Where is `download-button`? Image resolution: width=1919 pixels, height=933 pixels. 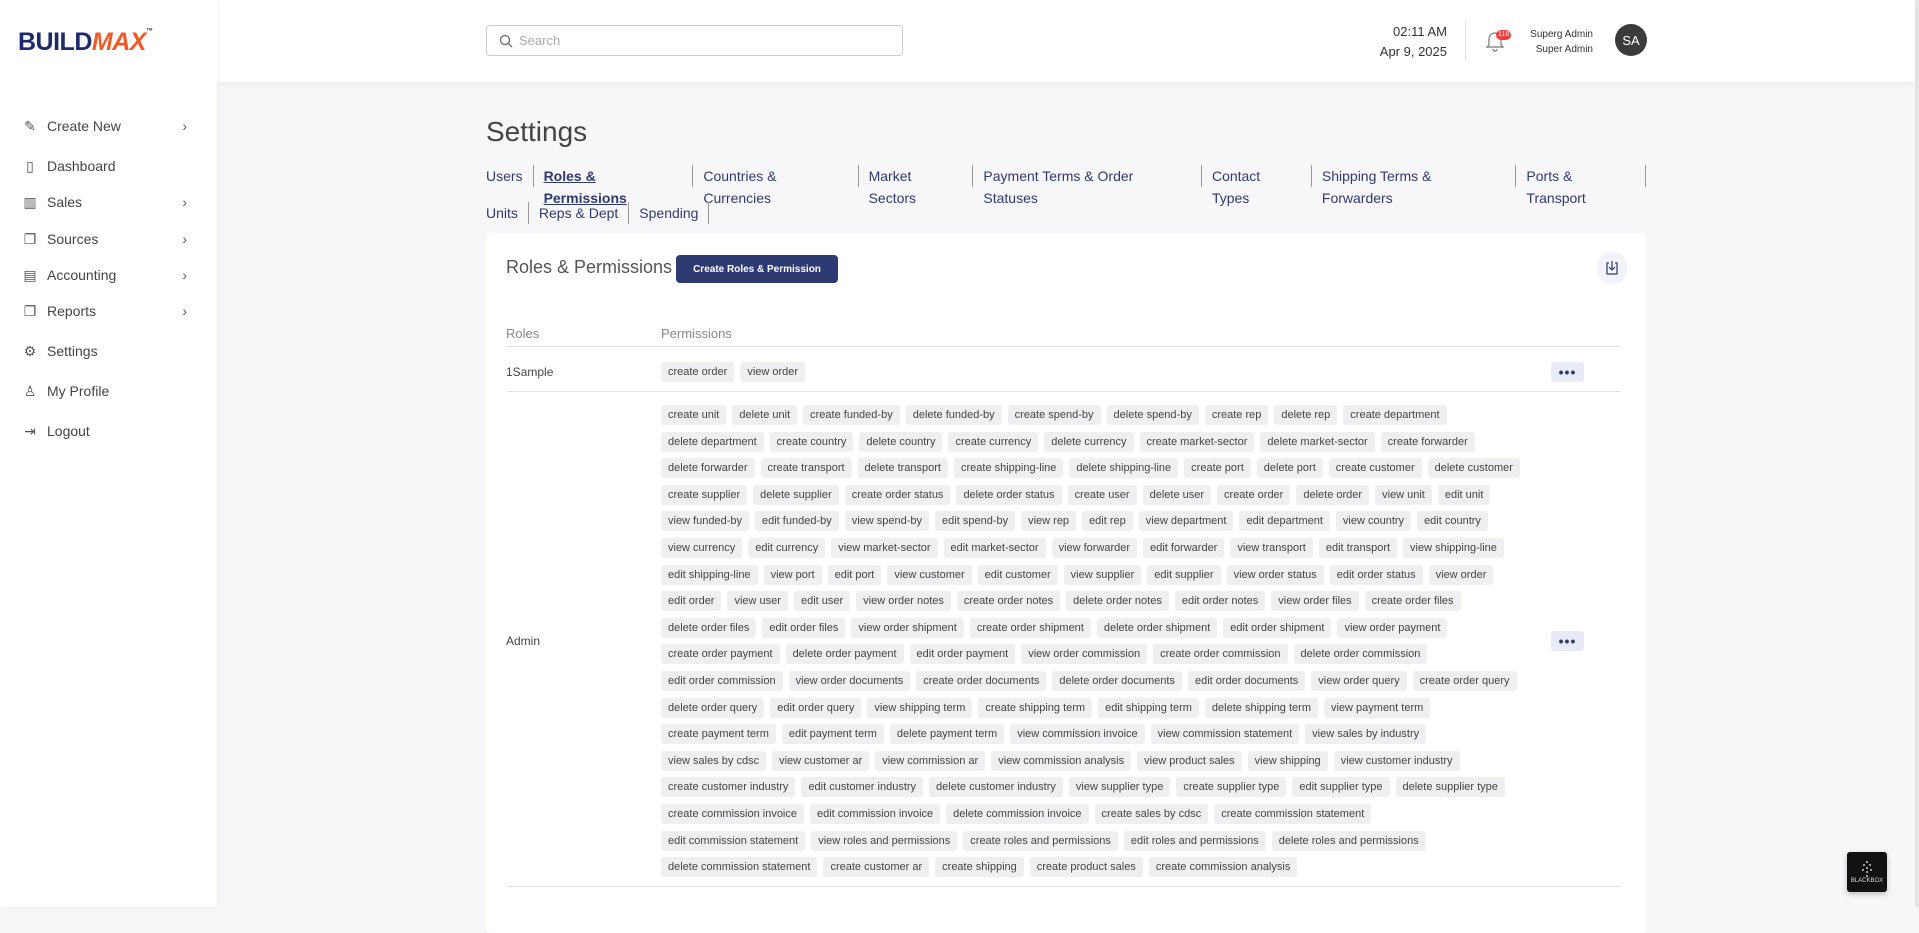 download-button is located at coordinates (1612, 268).